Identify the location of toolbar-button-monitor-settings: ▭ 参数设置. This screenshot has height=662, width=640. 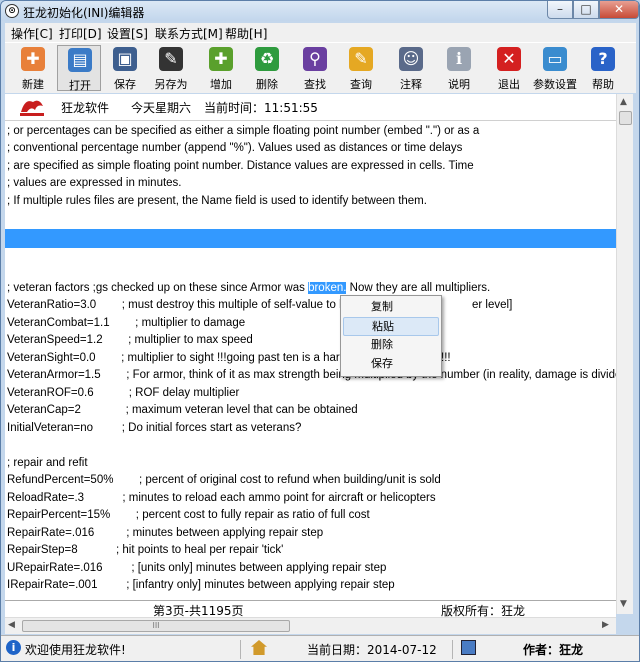
(555, 68).